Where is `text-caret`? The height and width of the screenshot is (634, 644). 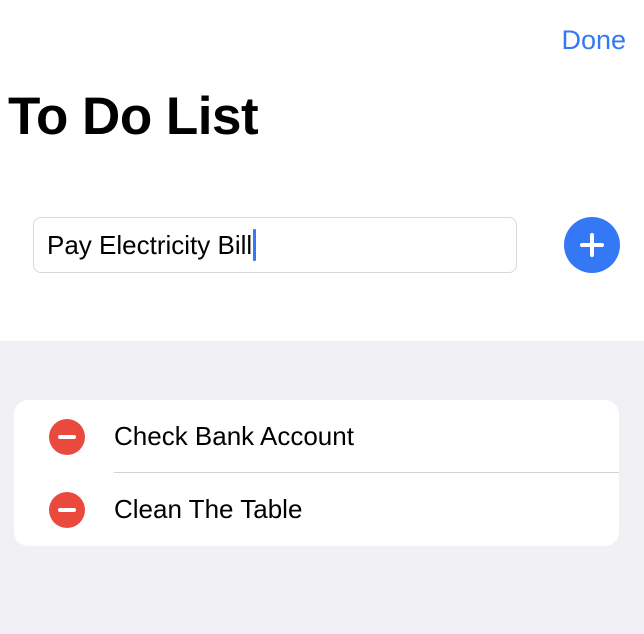 text-caret is located at coordinates (255, 245).